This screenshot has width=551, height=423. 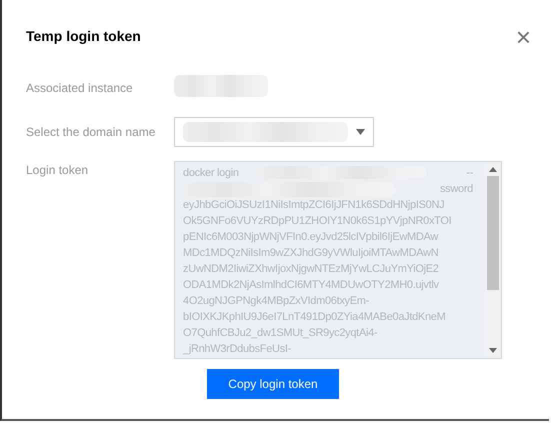 I want to click on token-text: O7QuhfCBJu2_dw1SMUt_SR9yc2yqtAi4-, so click(x=280, y=333).